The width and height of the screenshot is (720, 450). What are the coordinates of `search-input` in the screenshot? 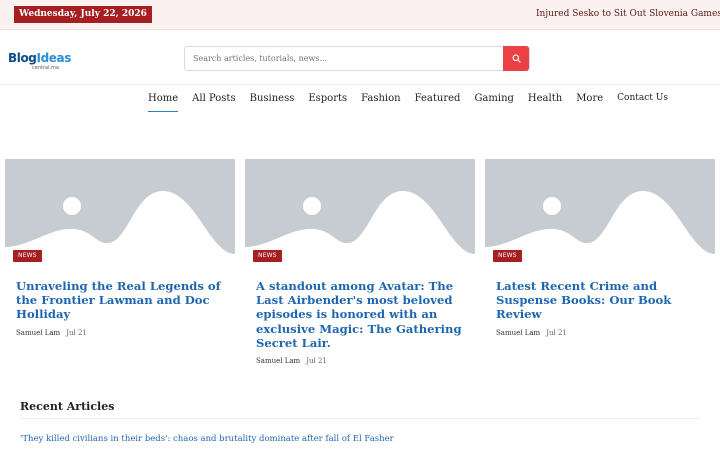 It's located at (345, 58).